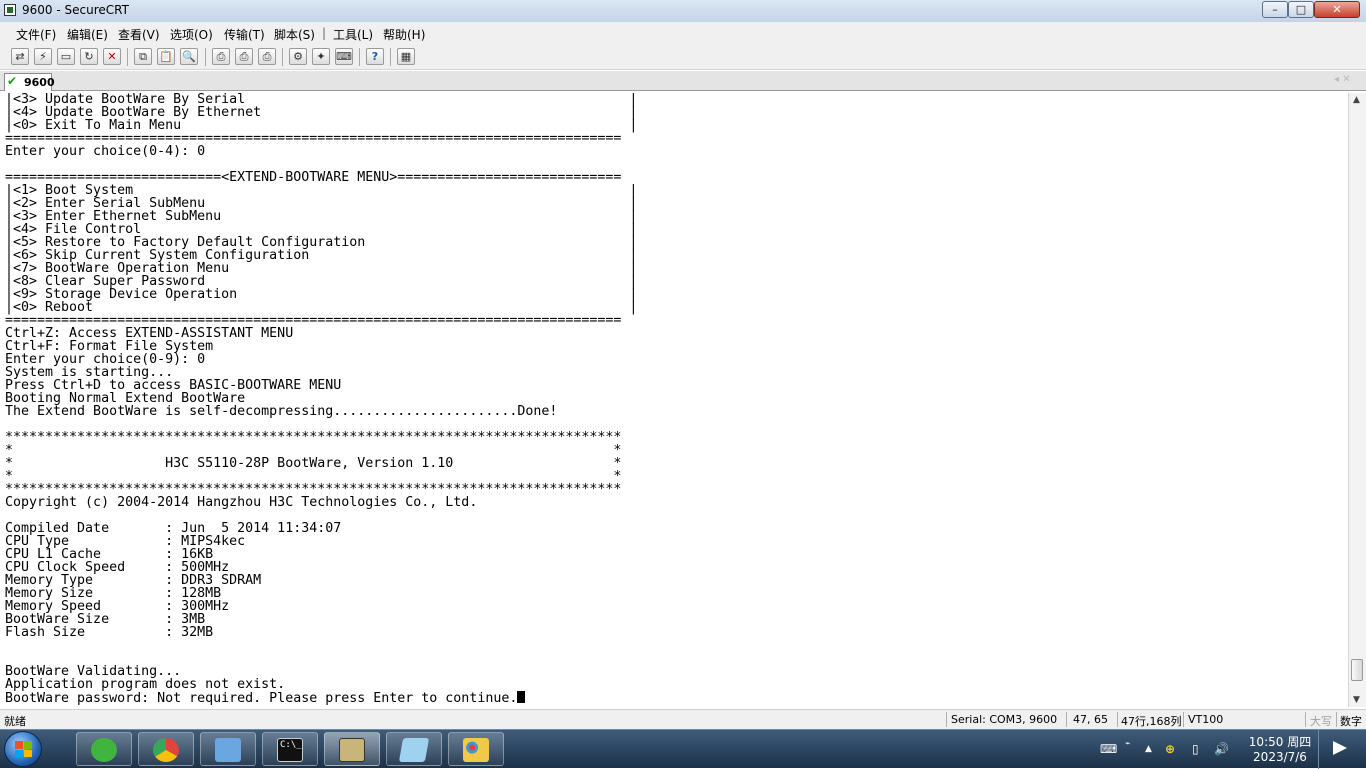 The height and width of the screenshot is (769, 1366). I want to click on menu-transfer: 传输(T), so click(244, 34).